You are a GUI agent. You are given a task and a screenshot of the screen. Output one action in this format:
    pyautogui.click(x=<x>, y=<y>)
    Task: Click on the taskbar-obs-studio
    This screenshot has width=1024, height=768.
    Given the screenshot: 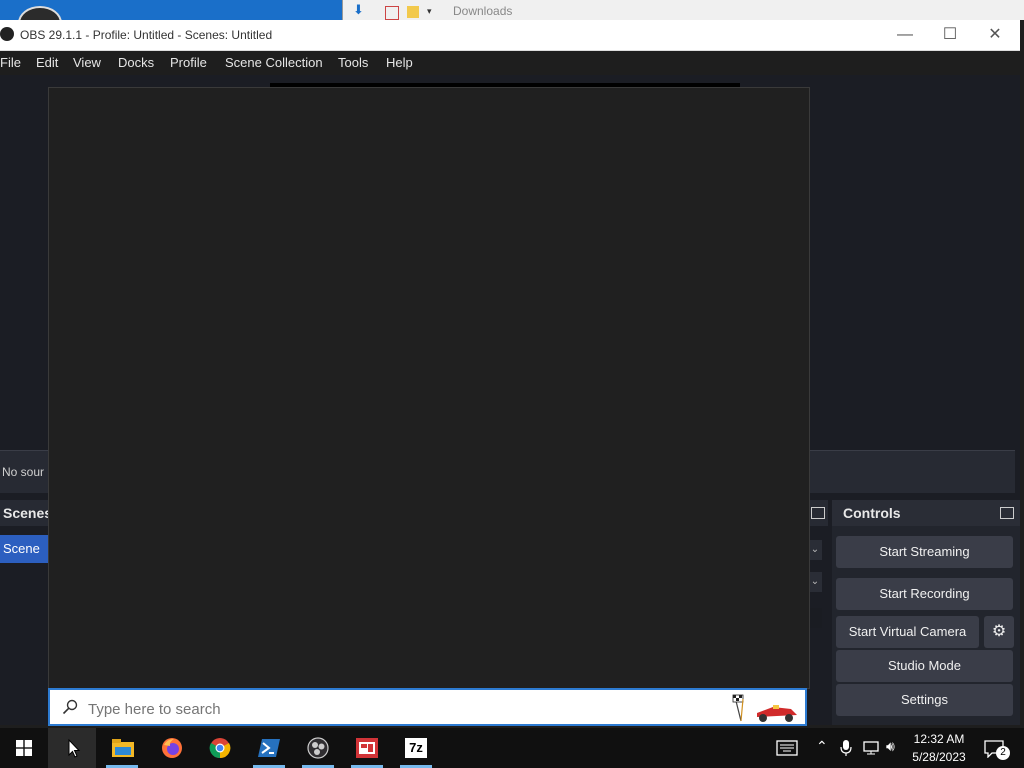 What is the action you would take?
    pyautogui.click(x=318, y=748)
    